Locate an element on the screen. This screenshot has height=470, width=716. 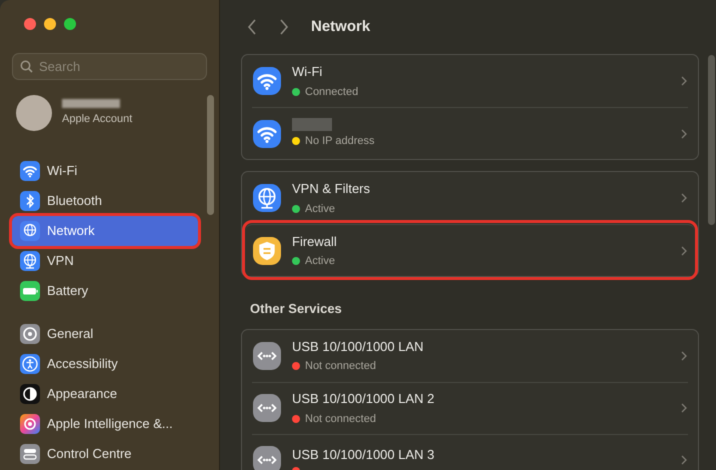
bluetooth-icon is located at coordinates (30, 201).